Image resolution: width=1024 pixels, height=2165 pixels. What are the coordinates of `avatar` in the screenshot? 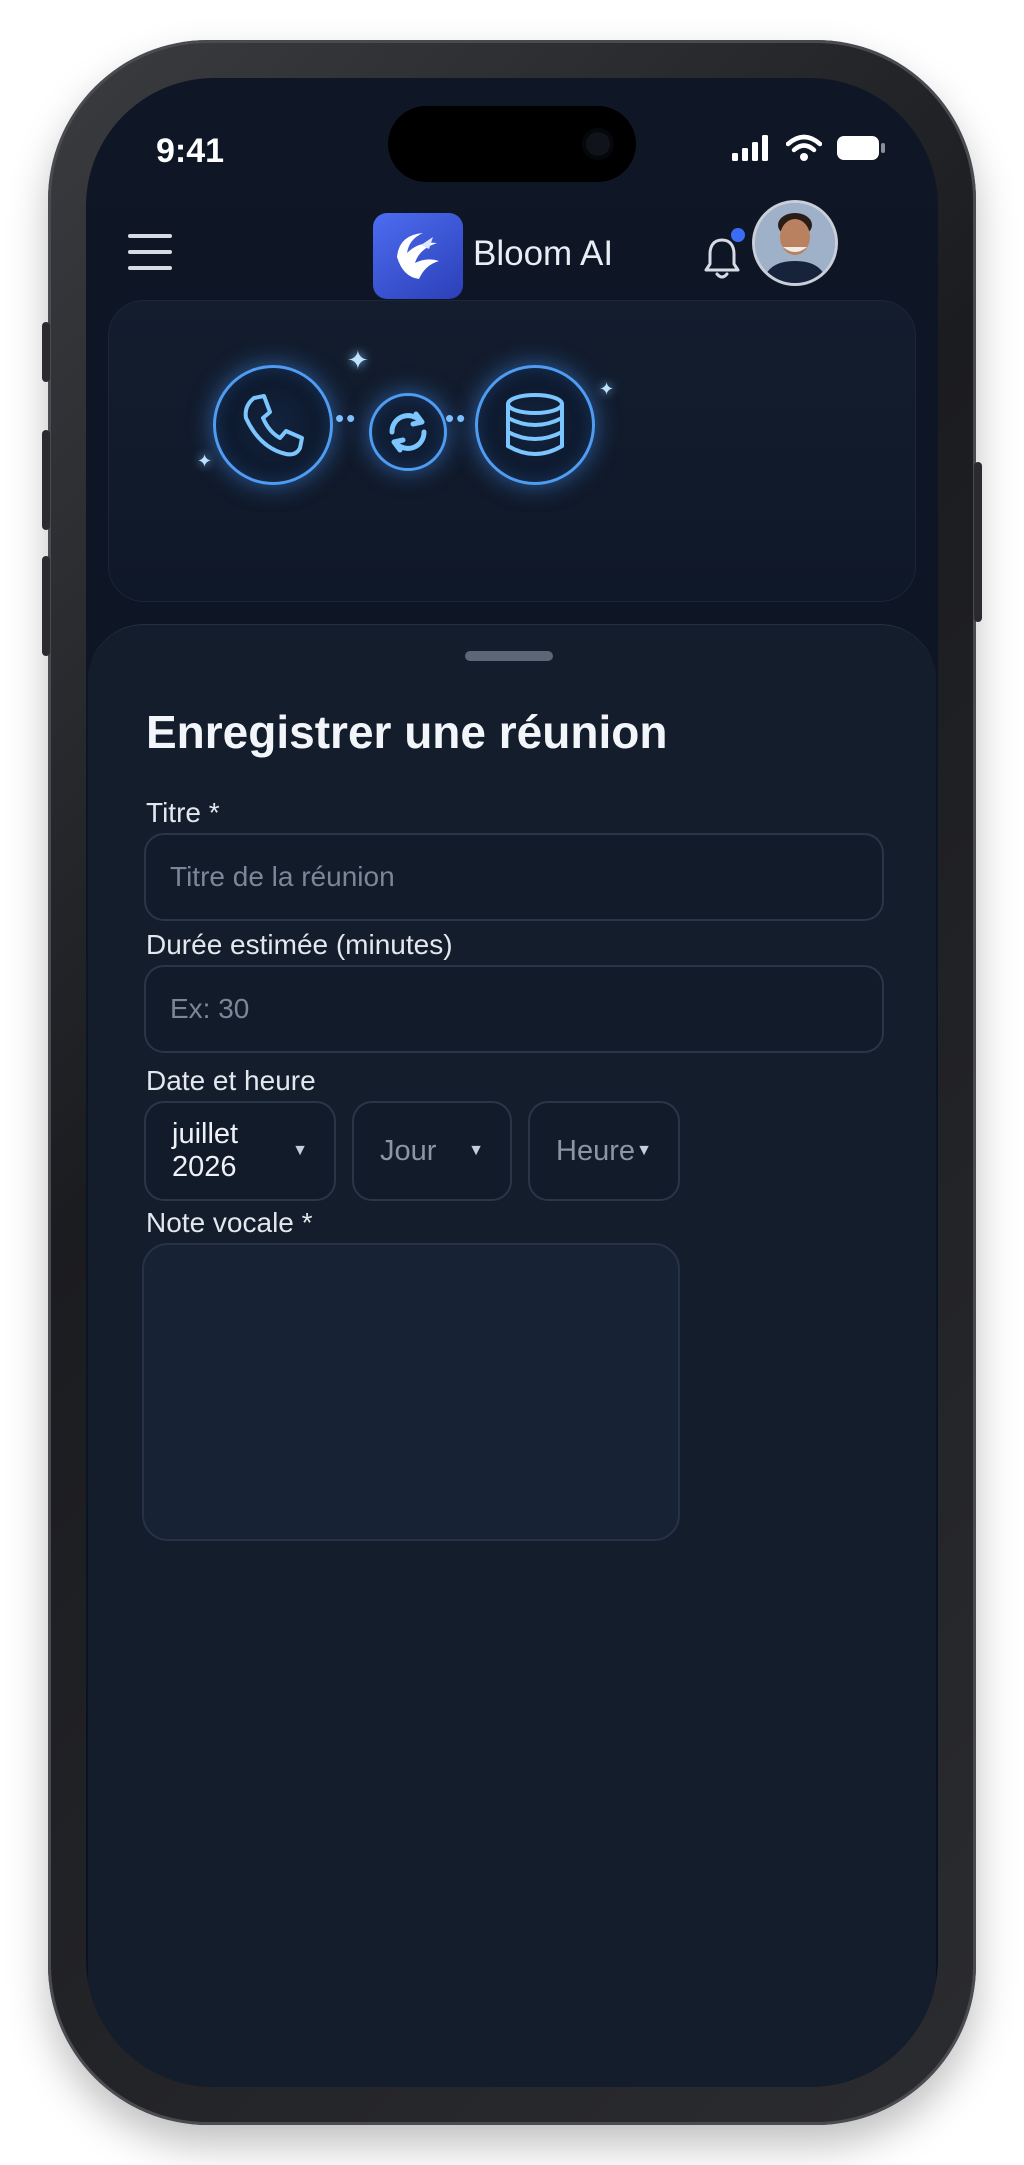 It's located at (795, 243).